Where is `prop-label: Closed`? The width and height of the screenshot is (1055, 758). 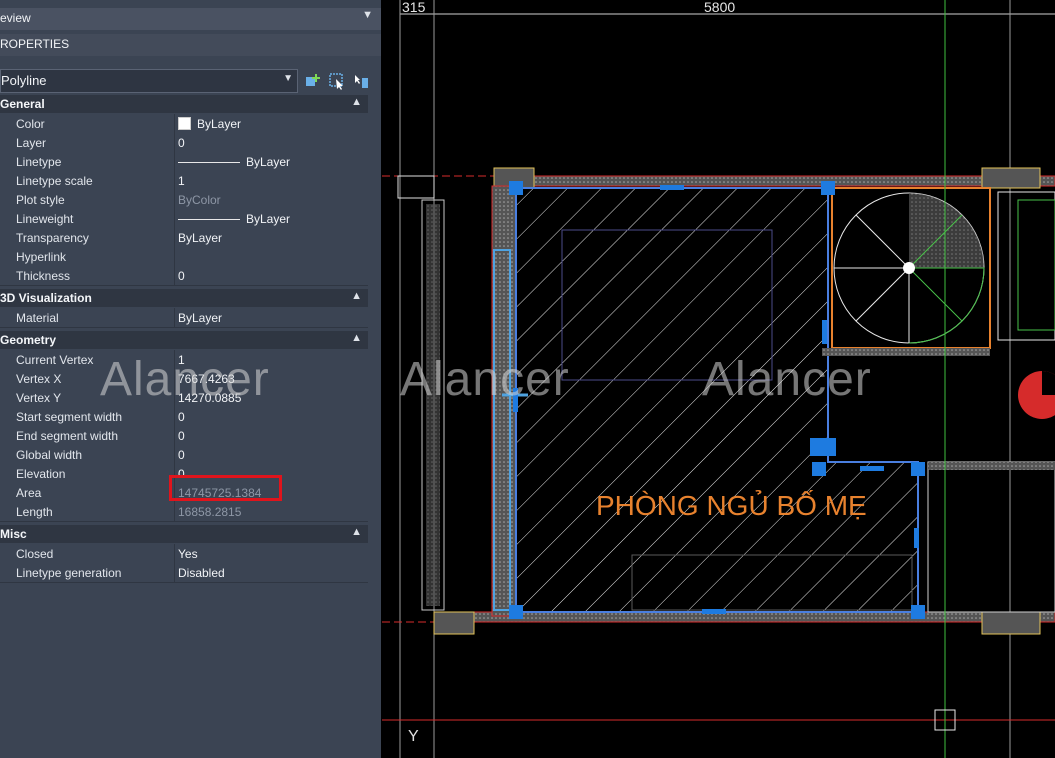 prop-label: Closed is located at coordinates (35, 554).